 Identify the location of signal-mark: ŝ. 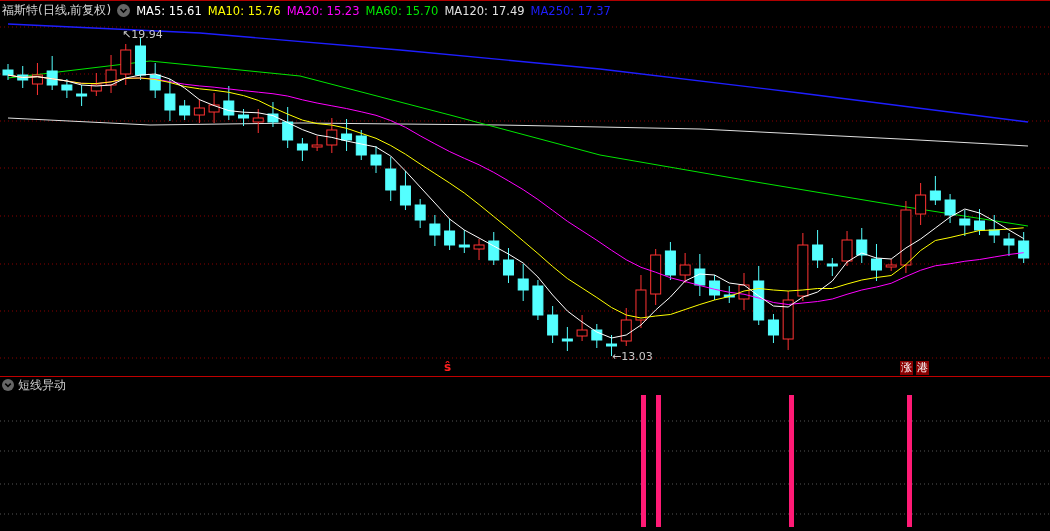
(448, 367).